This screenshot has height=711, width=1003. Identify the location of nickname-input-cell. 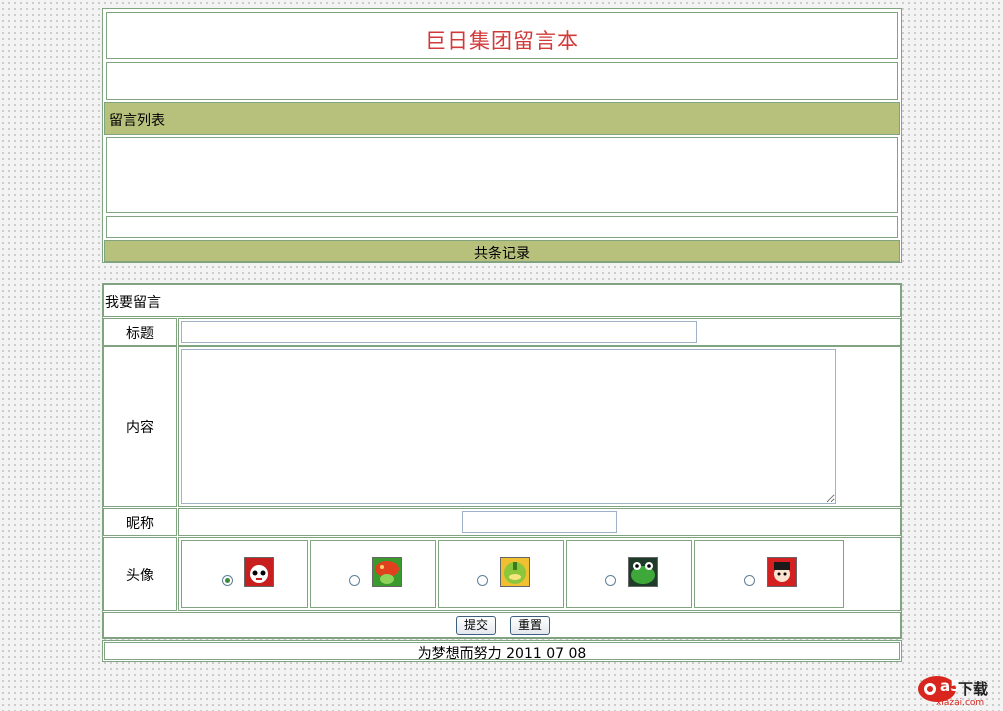
(539, 522).